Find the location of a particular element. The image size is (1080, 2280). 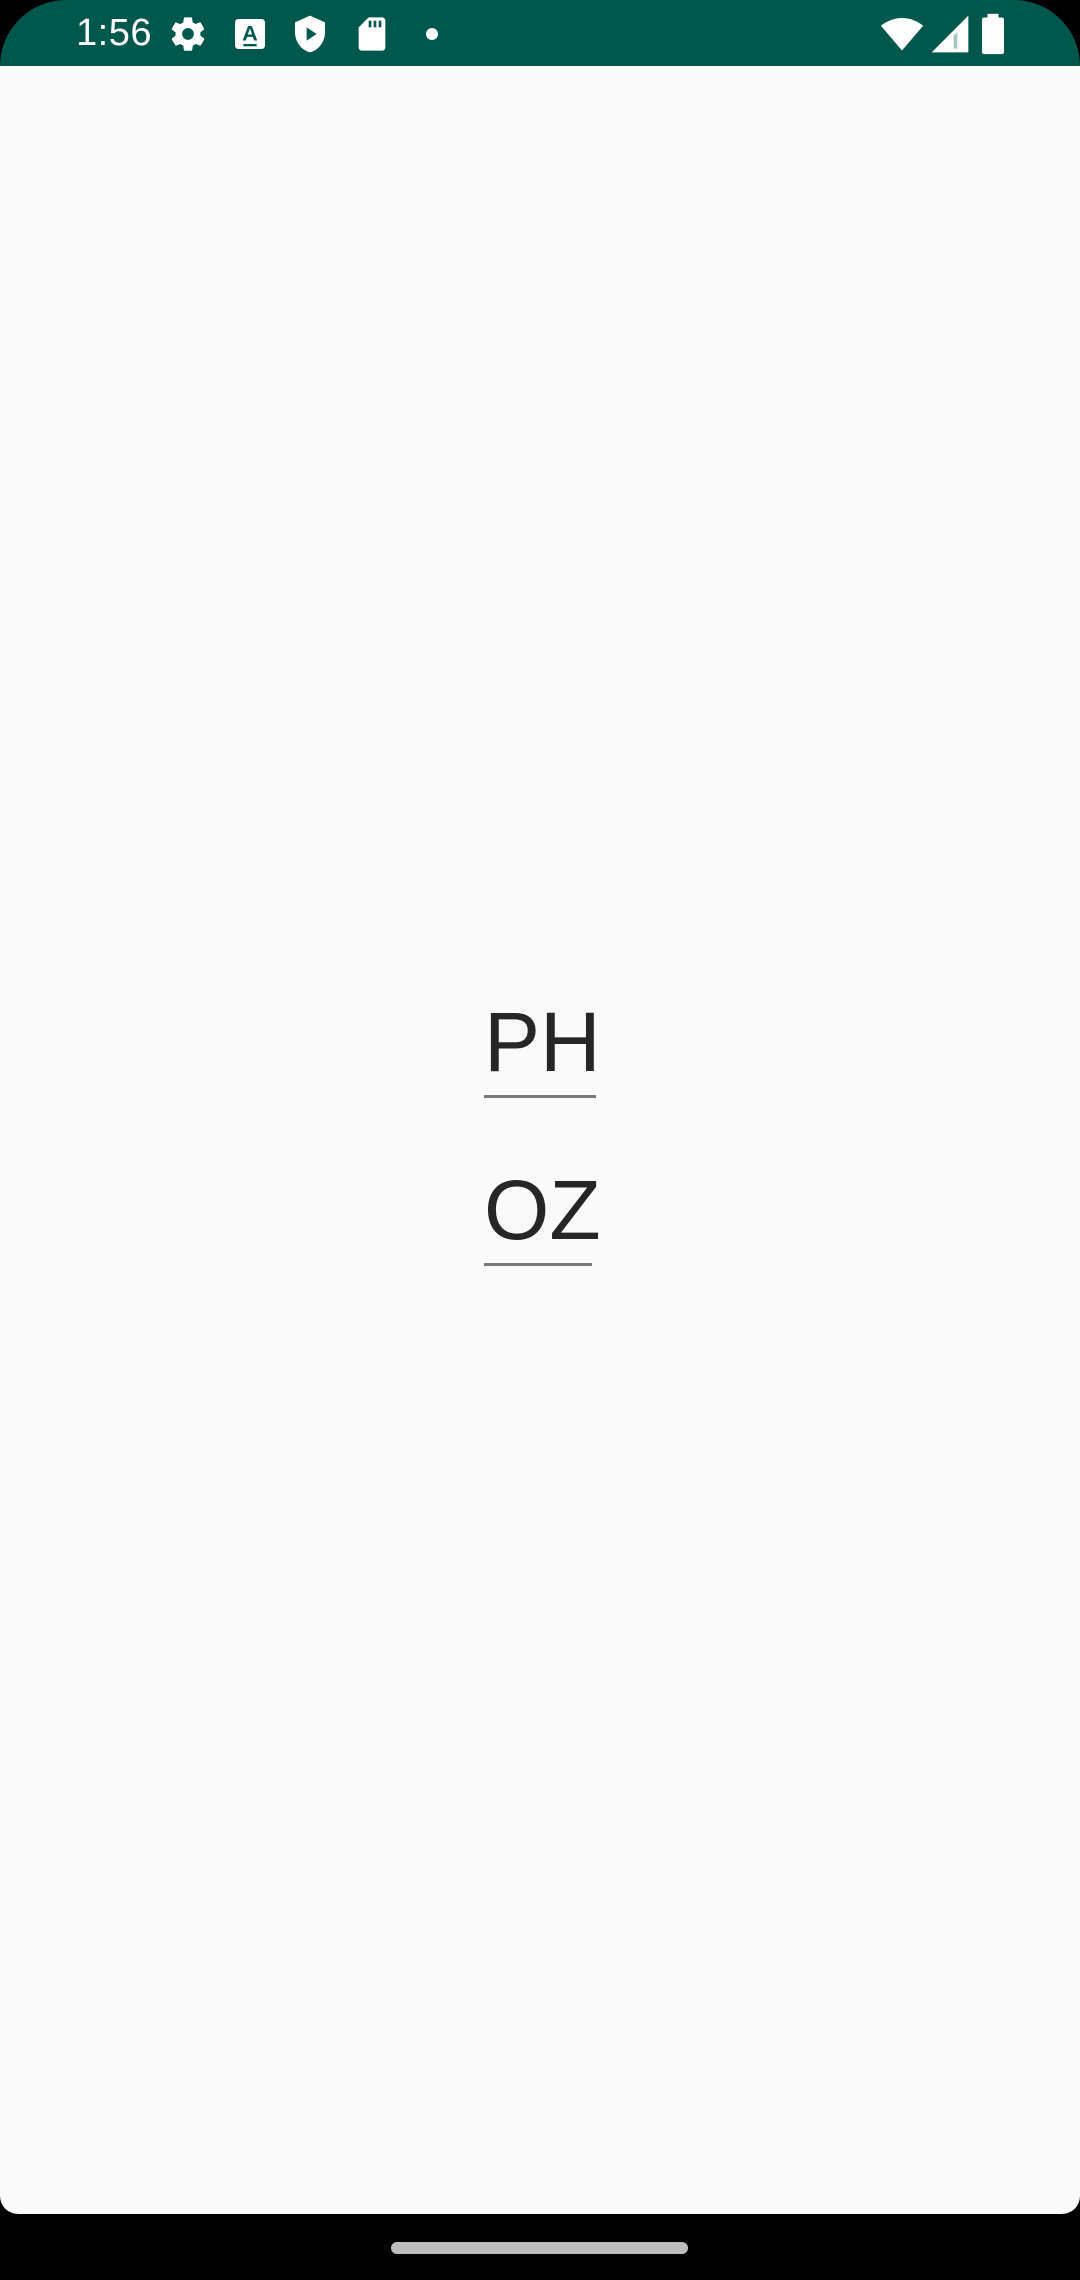

text-field-value: PH is located at coordinates (542, 1042).